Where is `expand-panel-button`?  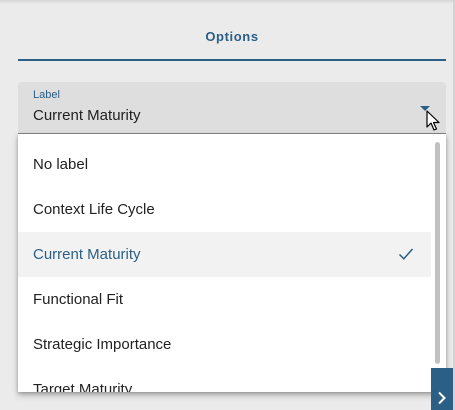 expand-panel-button is located at coordinates (442, 389).